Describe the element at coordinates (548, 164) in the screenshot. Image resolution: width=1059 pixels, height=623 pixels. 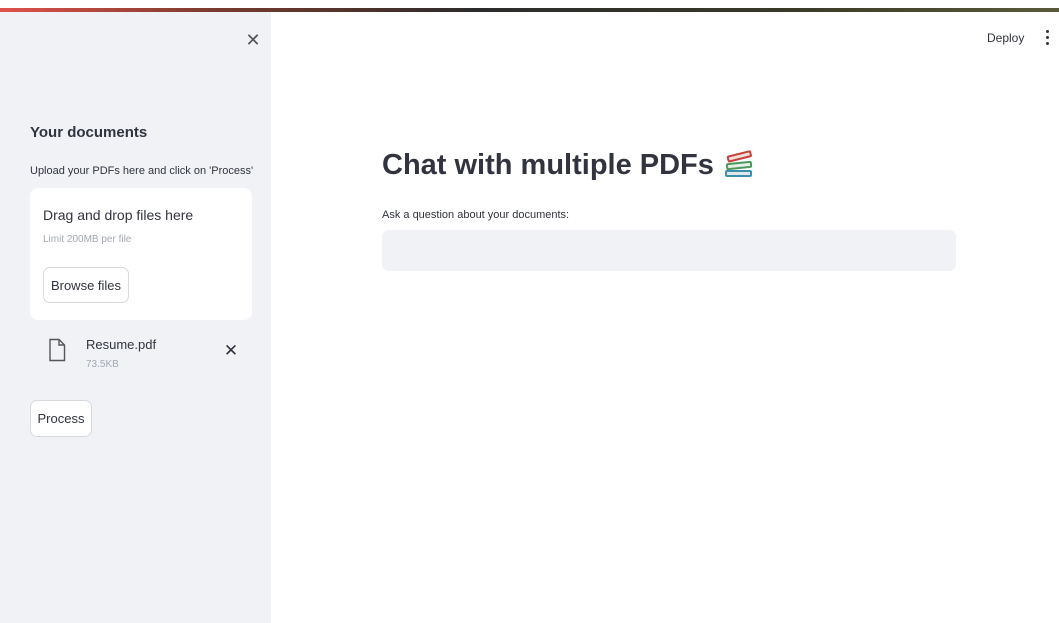
I see `page-title-text: Chat with multiple PDFs` at that location.